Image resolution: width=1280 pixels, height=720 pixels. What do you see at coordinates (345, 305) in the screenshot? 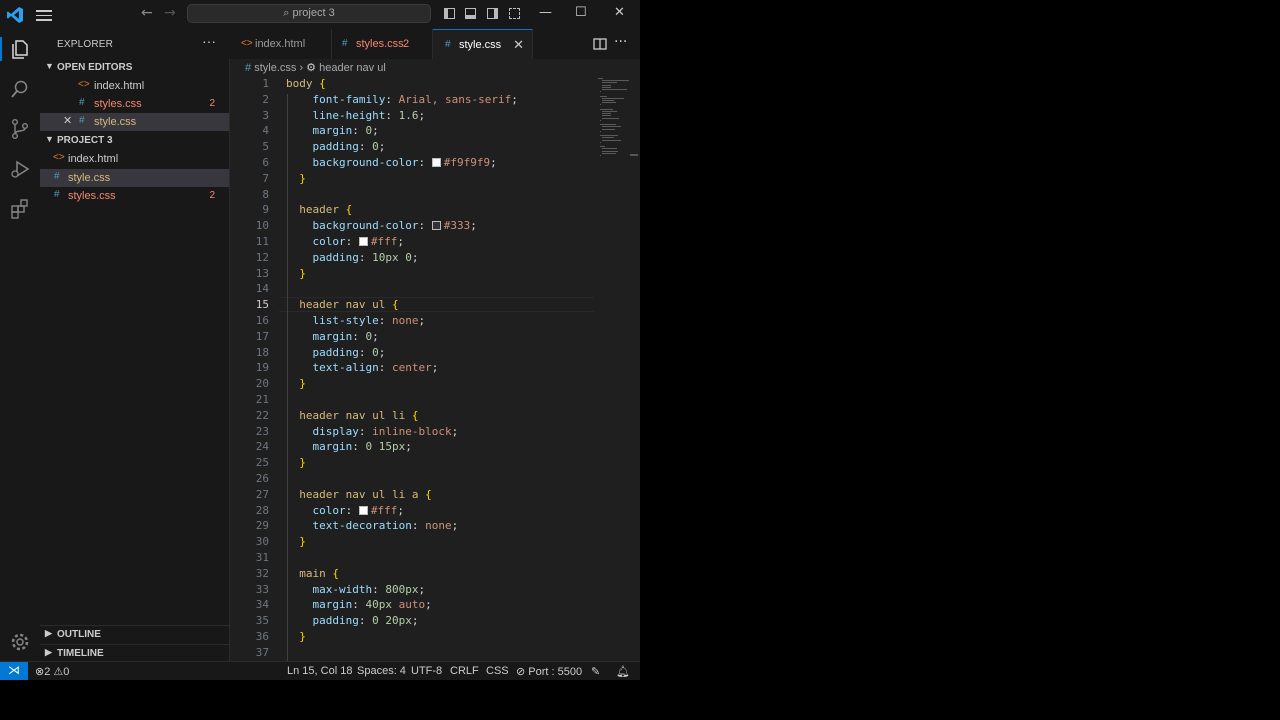
I see `code-token: header nav ul` at bounding box center [345, 305].